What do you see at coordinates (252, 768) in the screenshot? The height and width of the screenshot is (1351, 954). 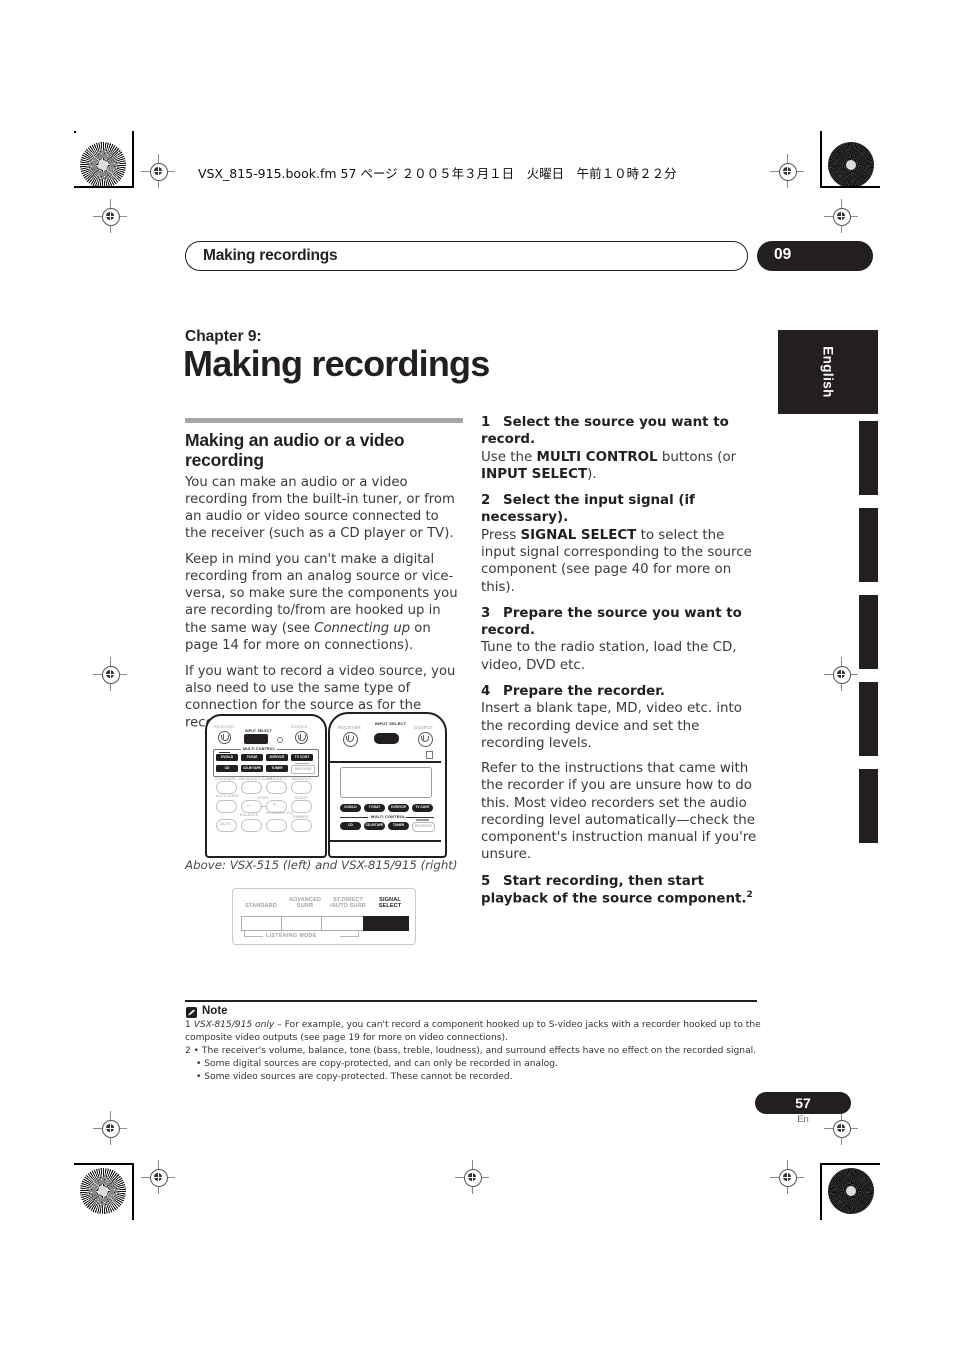 I see `remote-left-button-cdr-tape: CD-R/TAPE` at bounding box center [252, 768].